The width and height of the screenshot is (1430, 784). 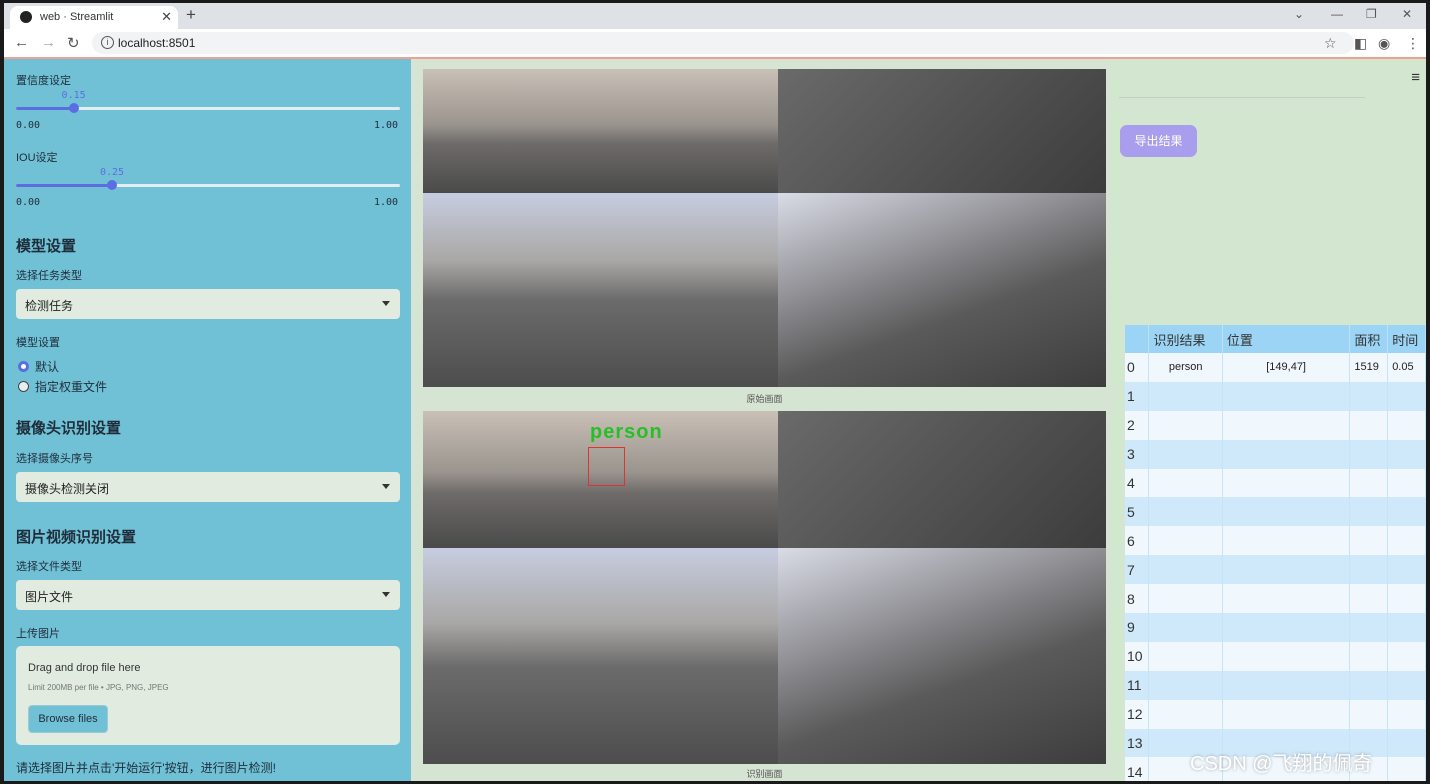 I want to click on browser-tab: web · Streamlit ✕, so click(x=94, y=17).